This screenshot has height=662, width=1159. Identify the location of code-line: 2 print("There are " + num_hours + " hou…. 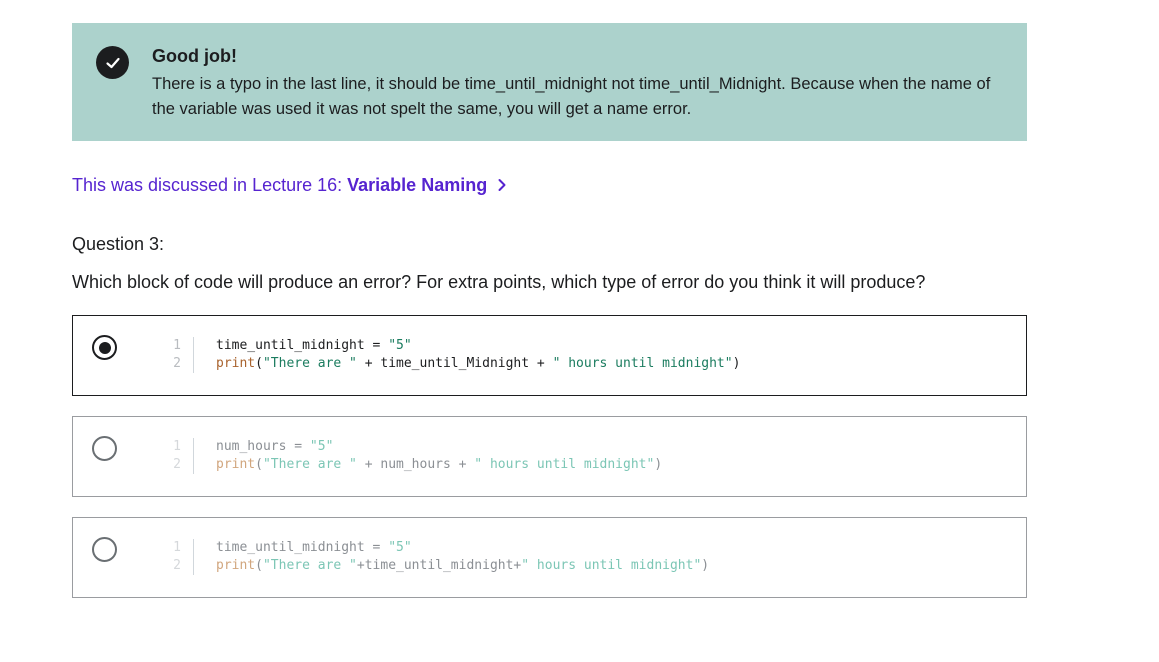
(414, 465).